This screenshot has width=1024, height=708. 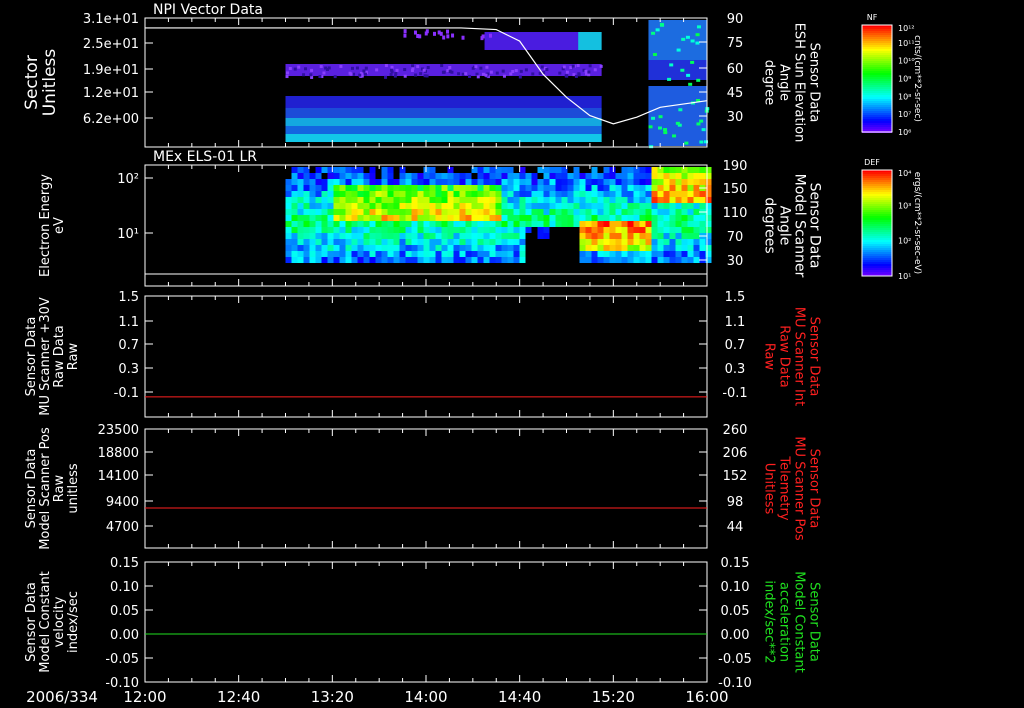 What do you see at coordinates (735, 117) in the screenshot?
I see `right-y-tick-label: 30` at bounding box center [735, 117].